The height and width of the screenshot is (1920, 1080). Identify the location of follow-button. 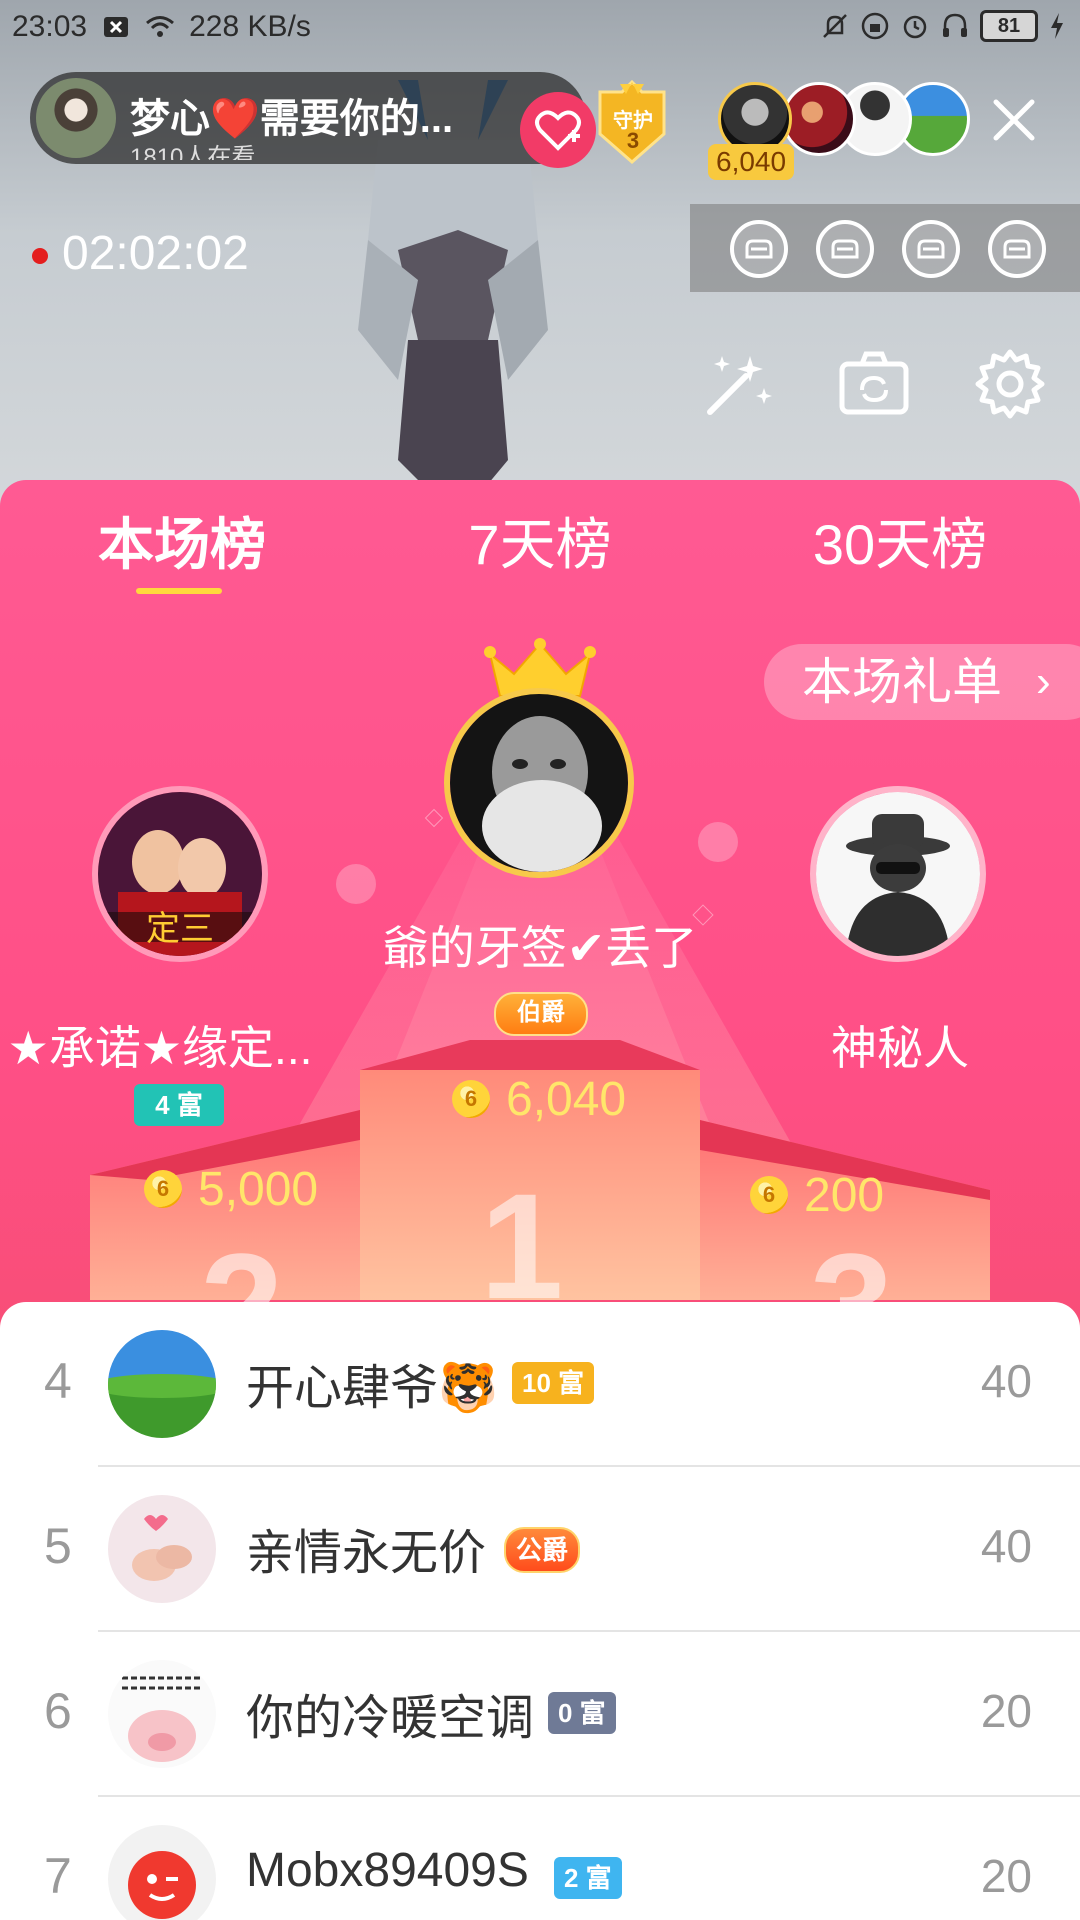
(558, 130).